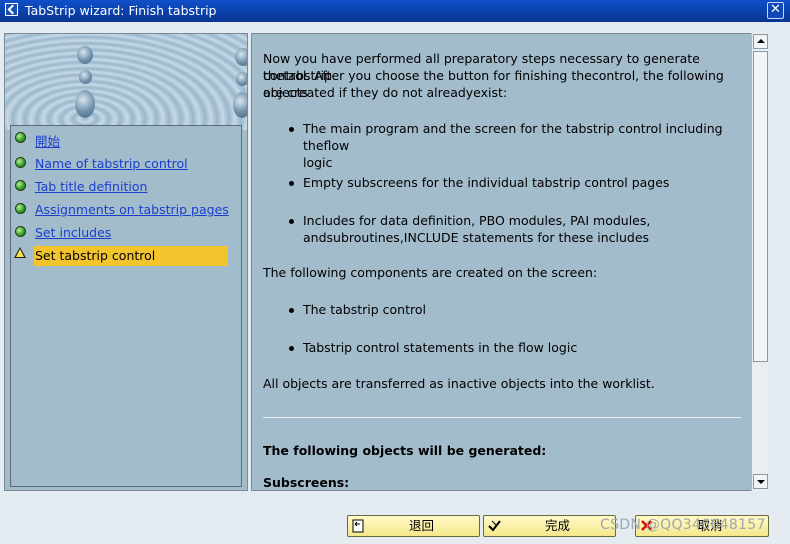 The width and height of the screenshot is (790, 544). I want to click on title-bar: TabStrip wizard: Finish tabstrip ✕, so click(395, 11).